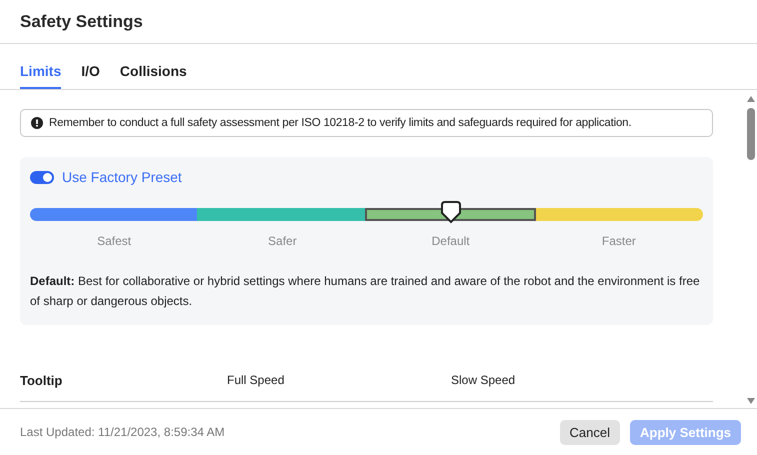  What do you see at coordinates (751, 99) in the screenshot?
I see `scroll-up-icon` at bounding box center [751, 99].